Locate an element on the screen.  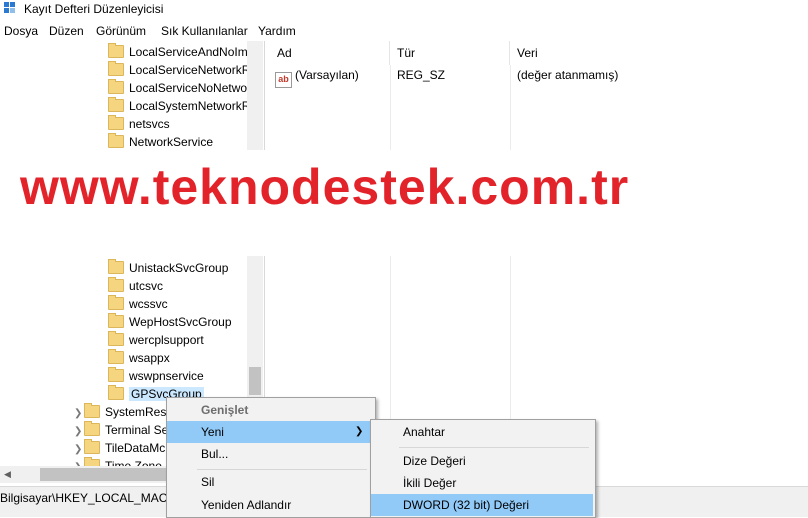
tree-item-label: wercplsupport is located at coordinates (166, 340).